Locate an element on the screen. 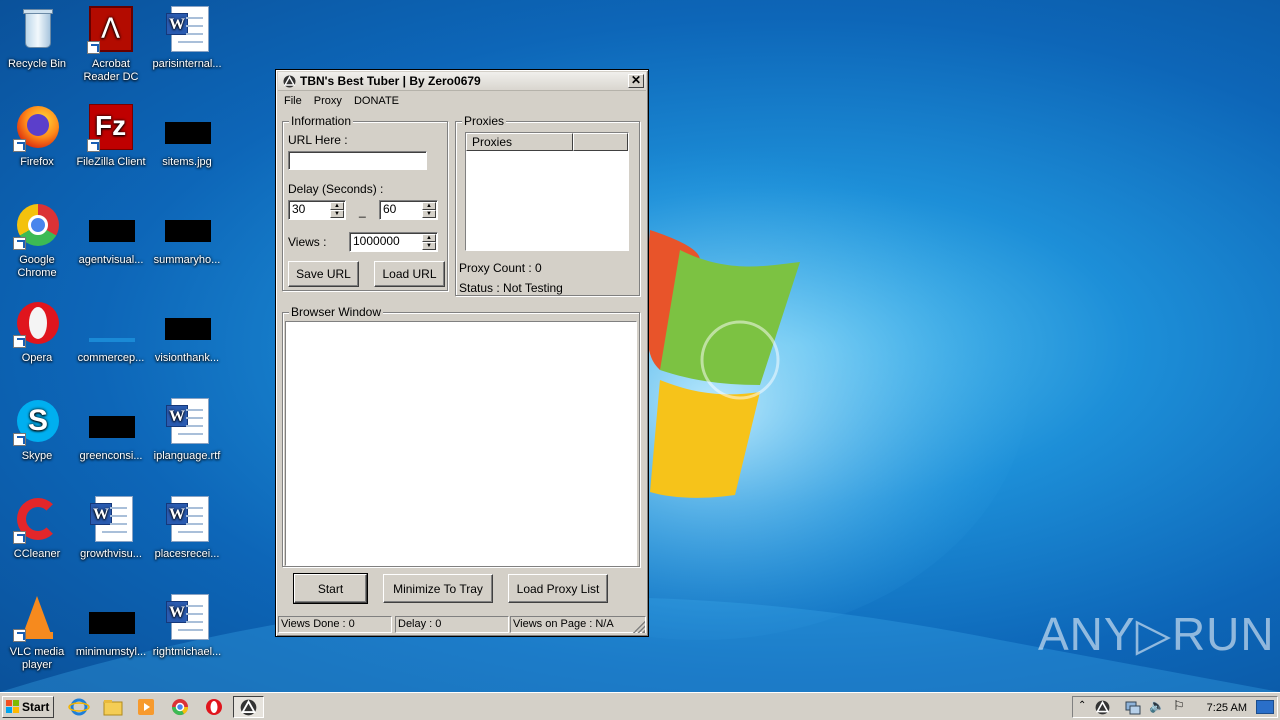  media-player-icon is located at coordinates (146, 707).